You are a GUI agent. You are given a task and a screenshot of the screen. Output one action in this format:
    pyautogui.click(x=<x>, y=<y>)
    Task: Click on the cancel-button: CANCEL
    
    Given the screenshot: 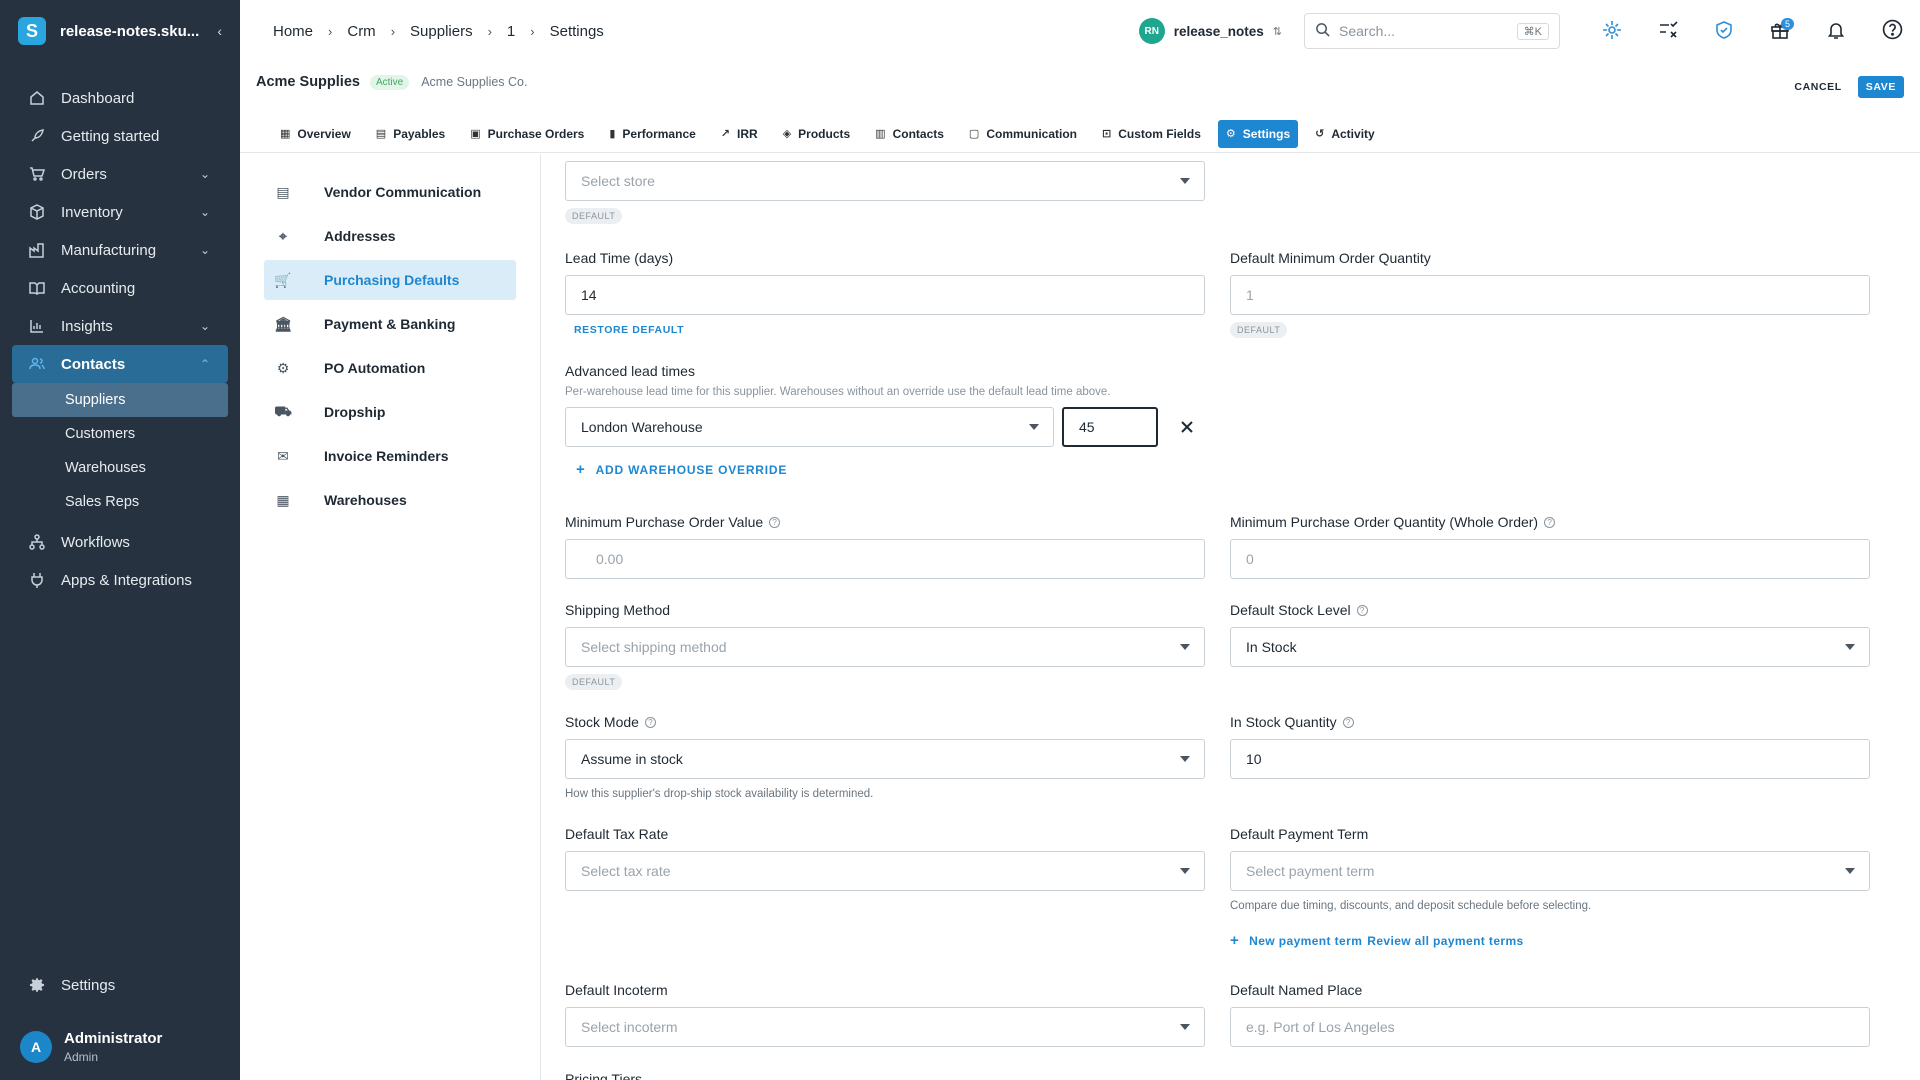 What is the action you would take?
    pyautogui.click(x=1817, y=87)
    